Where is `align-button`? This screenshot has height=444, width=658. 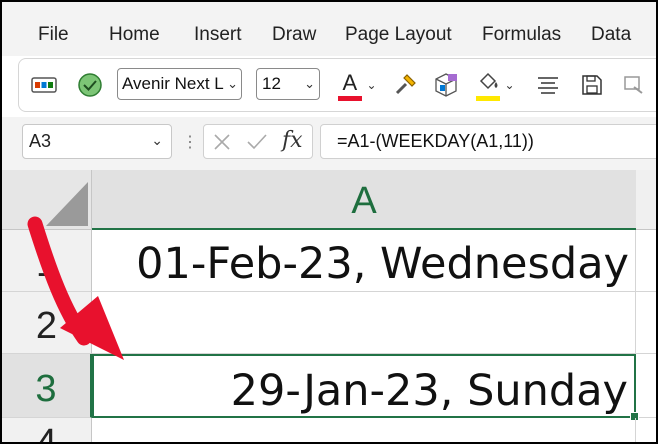 align-button is located at coordinates (548, 85).